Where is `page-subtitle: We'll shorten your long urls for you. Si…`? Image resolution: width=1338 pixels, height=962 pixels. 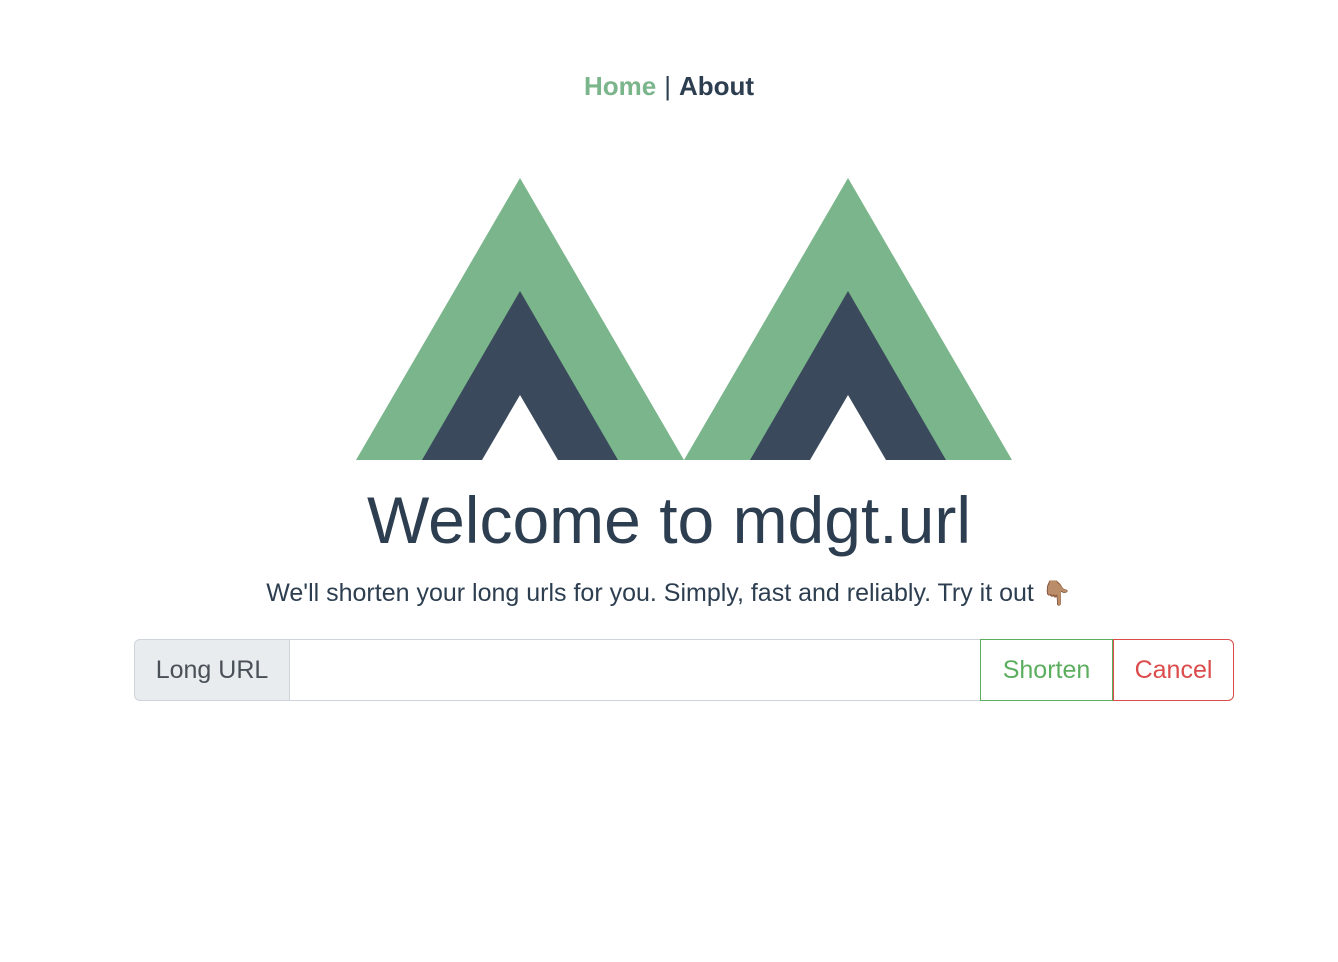 page-subtitle: We'll shorten your long urls for you. Si… is located at coordinates (669, 593).